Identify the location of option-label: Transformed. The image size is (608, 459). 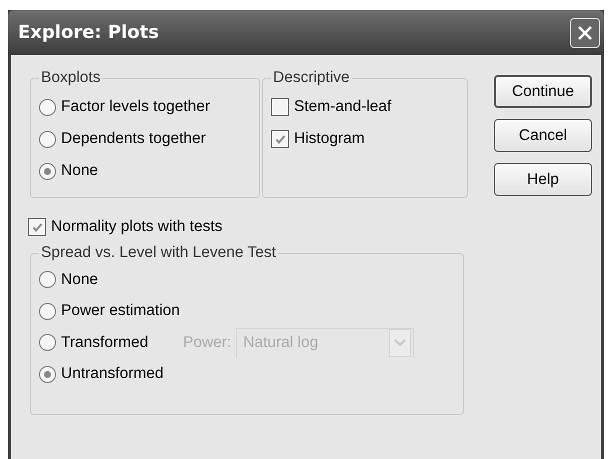
(105, 343).